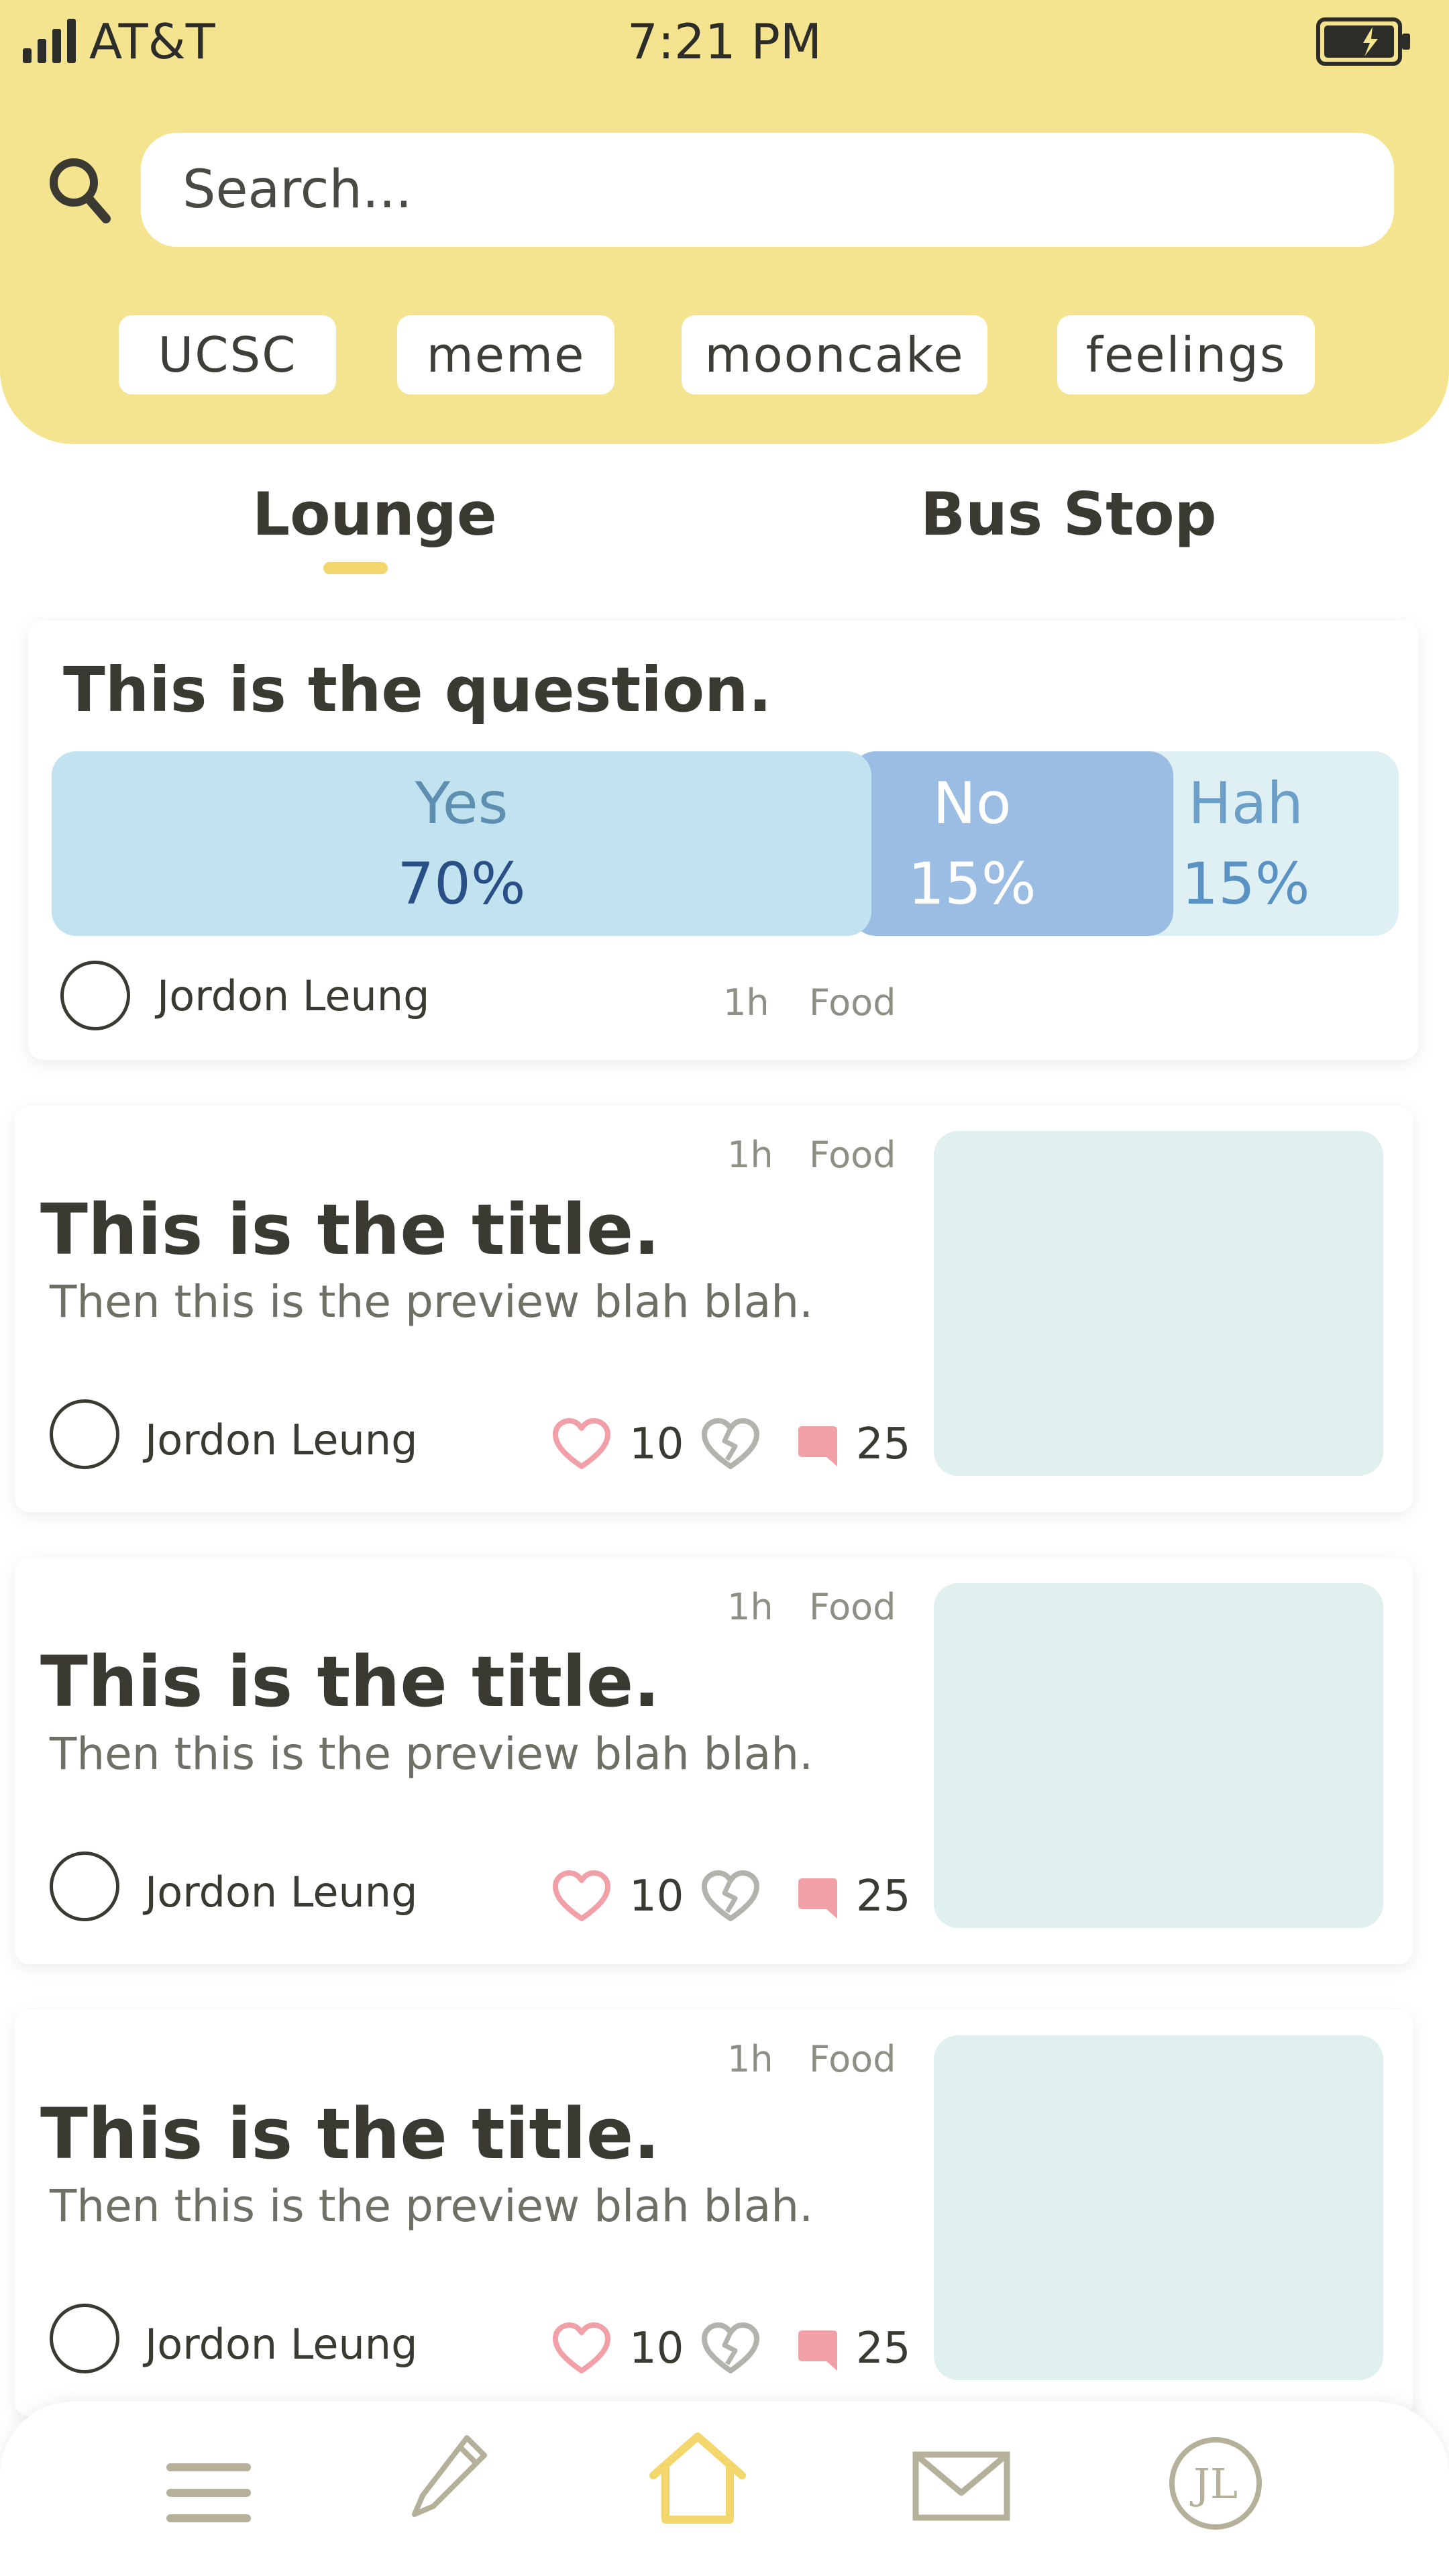  What do you see at coordinates (505, 354) in the screenshot?
I see `tag-meme: meme` at bounding box center [505, 354].